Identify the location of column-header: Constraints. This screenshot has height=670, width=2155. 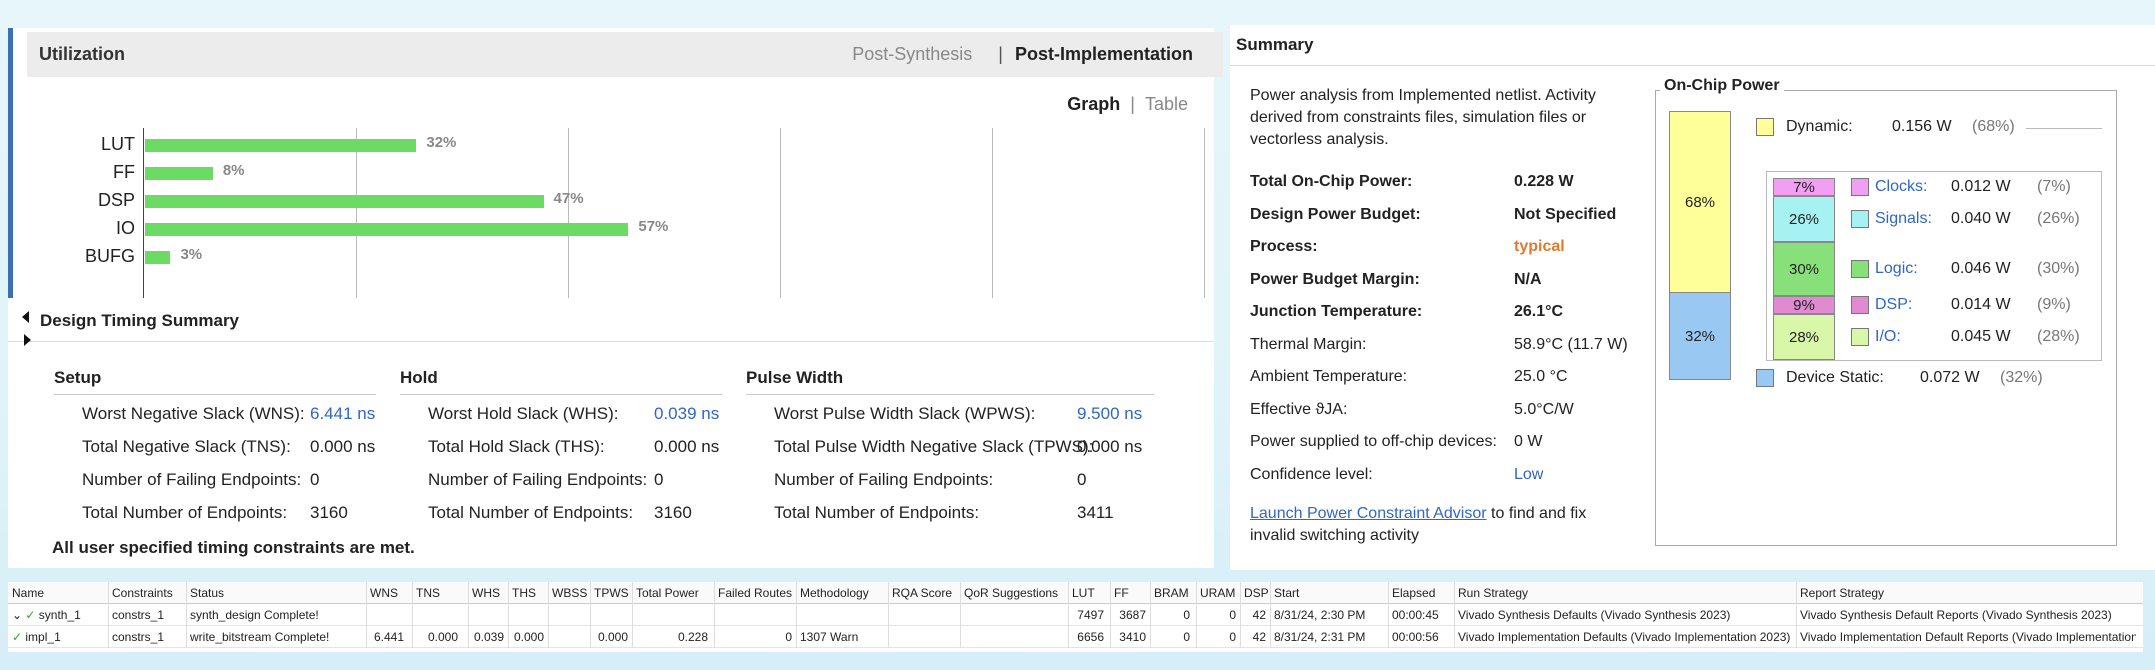
(149, 593).